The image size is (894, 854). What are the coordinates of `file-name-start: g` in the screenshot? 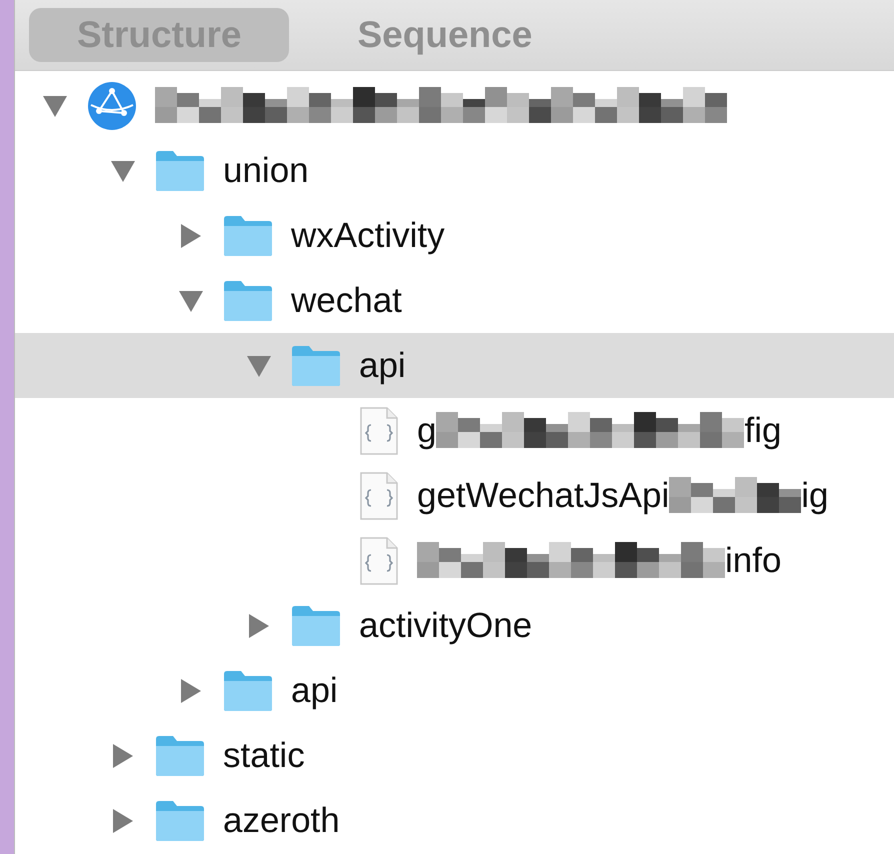 It's located at (426, 430).